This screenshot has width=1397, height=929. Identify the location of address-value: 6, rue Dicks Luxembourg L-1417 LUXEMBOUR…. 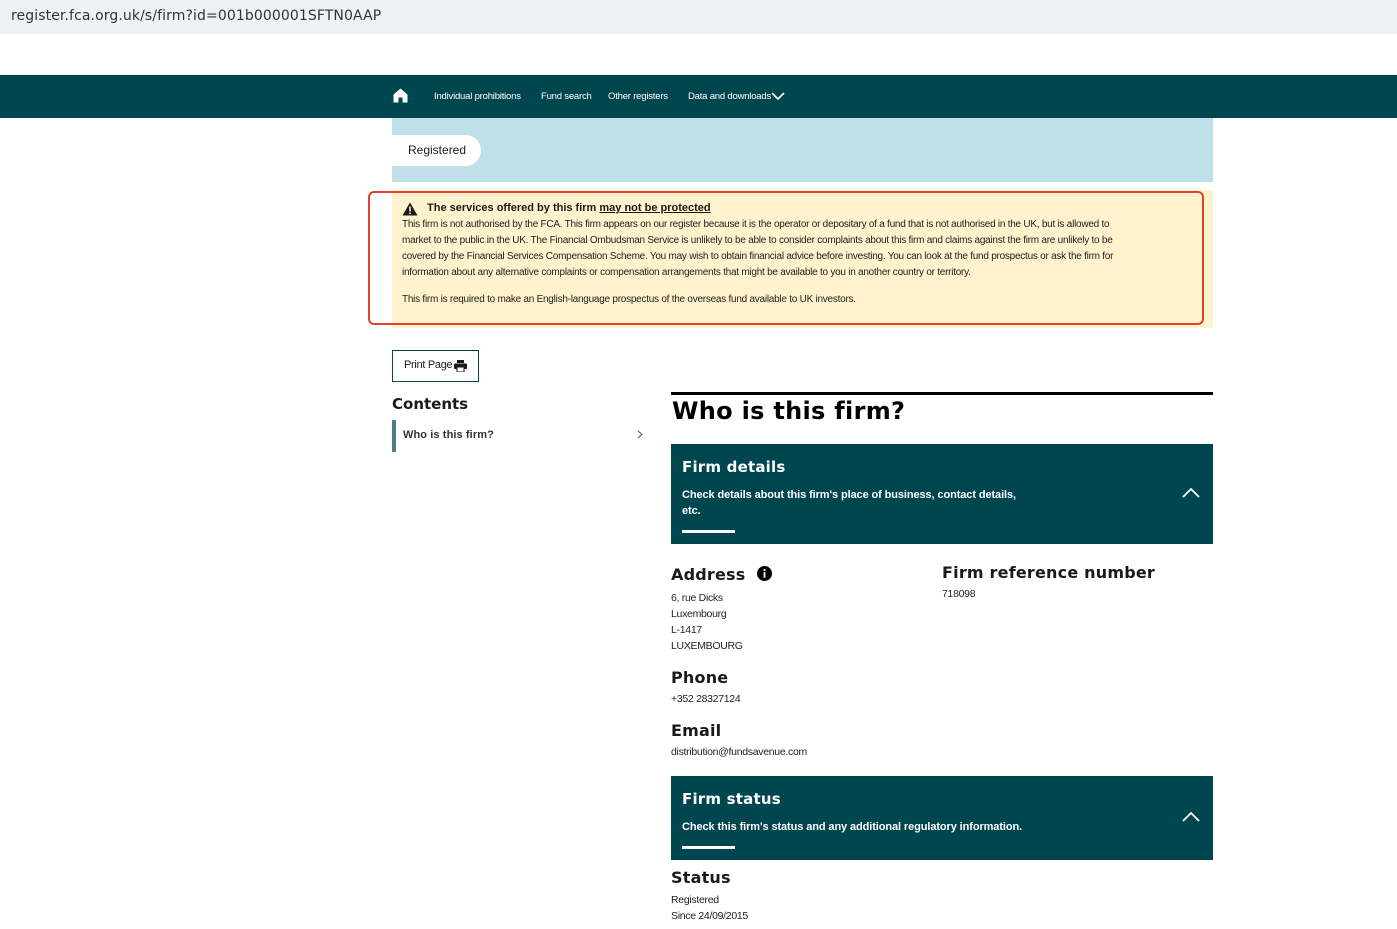
(707, 622).